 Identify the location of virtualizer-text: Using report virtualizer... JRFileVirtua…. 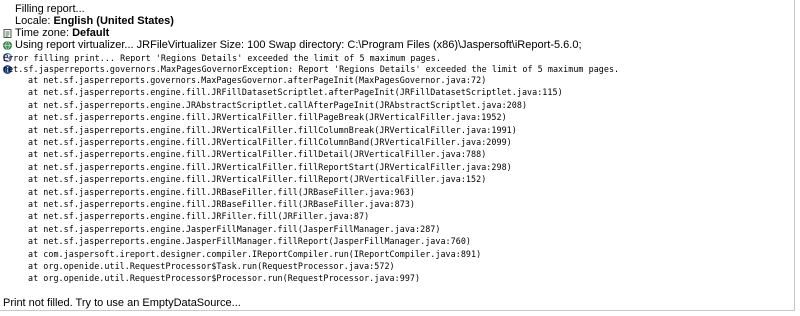
(298, 45).